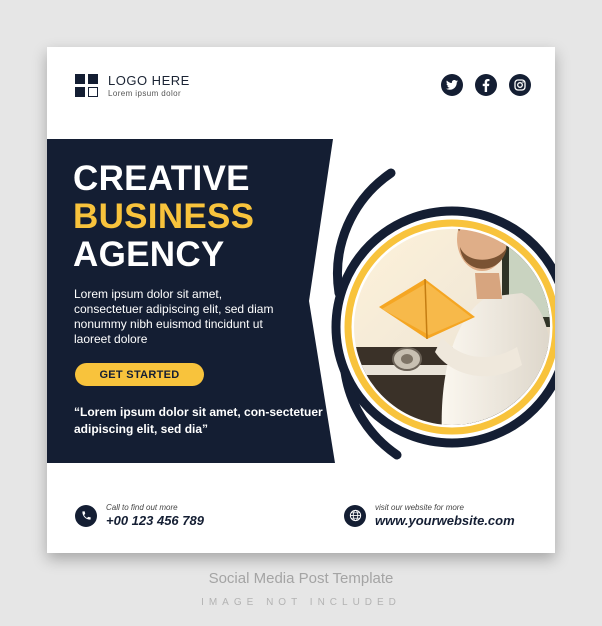  What do you see at coordinates (161, 178) in the screenshot?
I see `headline-line1: CREATIVE` at bounding box center [161, 178].